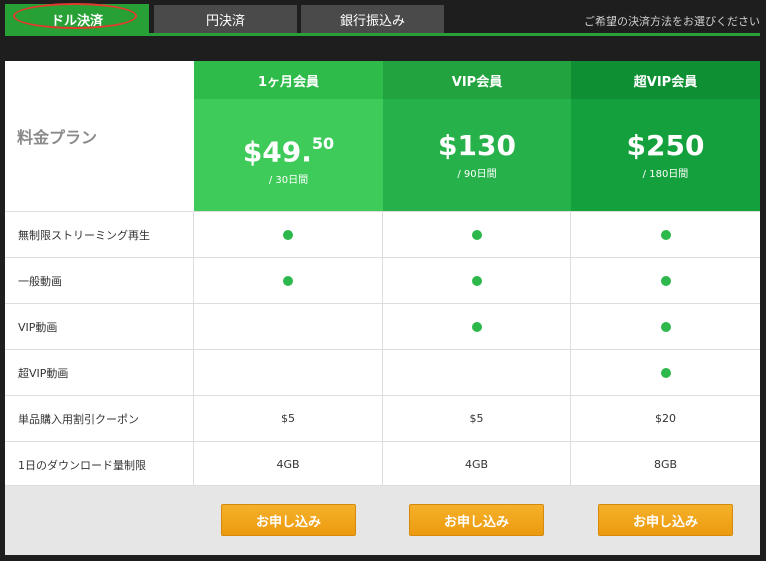 The height and width of the screenshot is (561, 766). Describe the element at coordinates (323, 143) in the screenshot. I see `price-cents: 50` at that location.